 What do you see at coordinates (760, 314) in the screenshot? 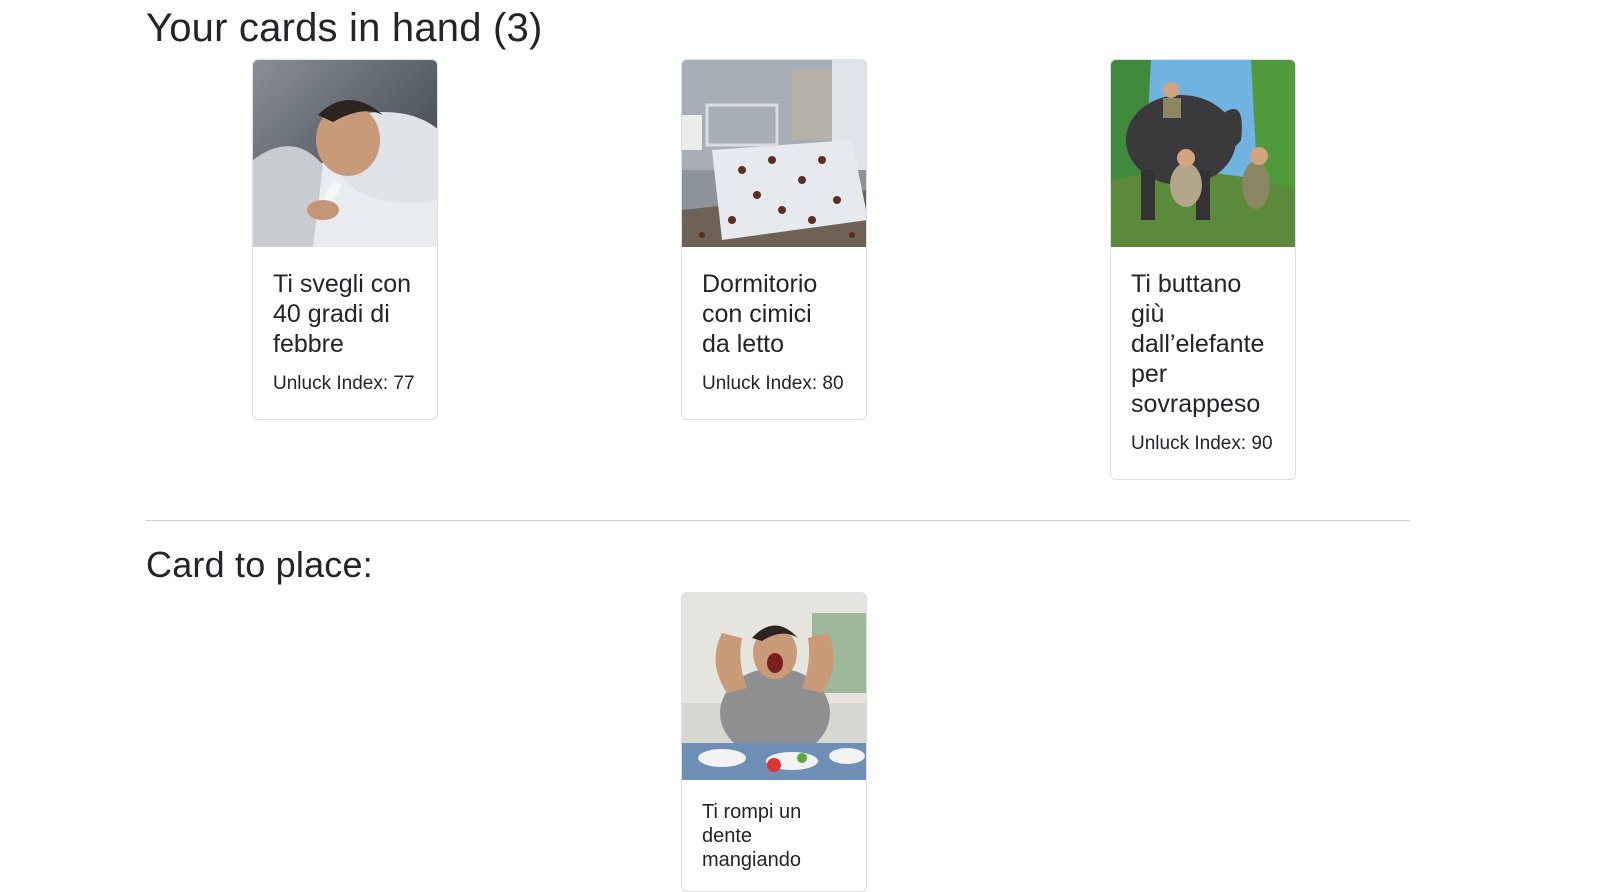
I see `card-title: Dormitorio con cimici da letto` at bounding box center [760, 314].